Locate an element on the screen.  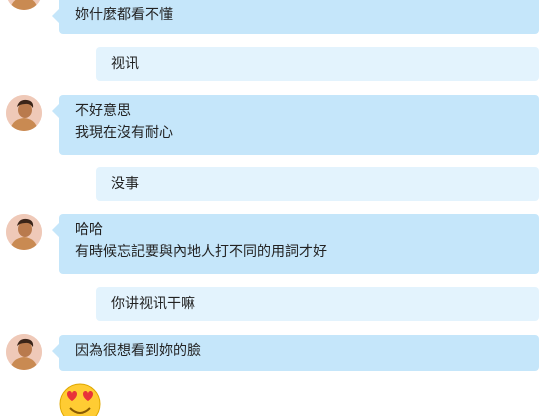
message-text: 有時候忘記要與內地人打不同的用詞才好 is located at coordinates (201, 252).